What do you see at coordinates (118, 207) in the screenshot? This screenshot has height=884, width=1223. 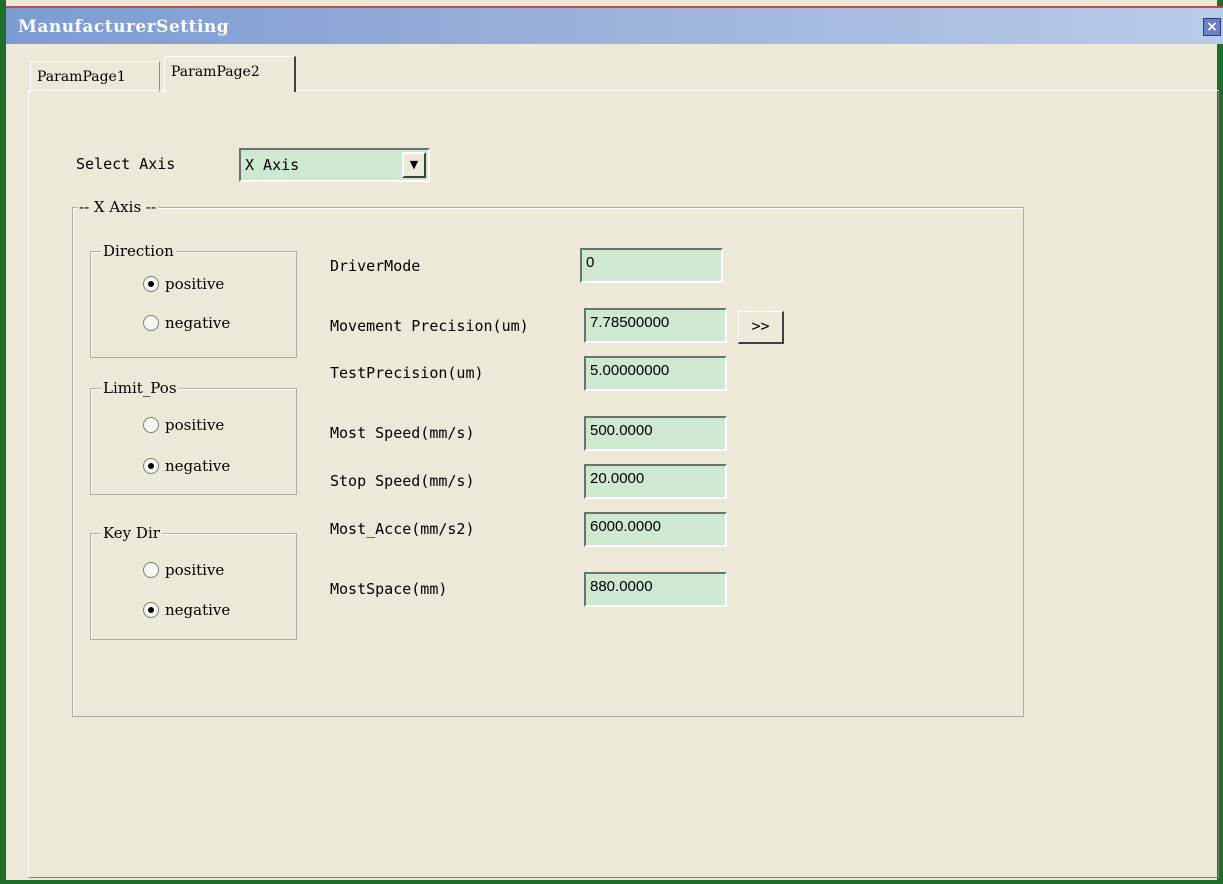 I see `x-axis-group-title: -- X Axis --` at bounding box center [118, 207].